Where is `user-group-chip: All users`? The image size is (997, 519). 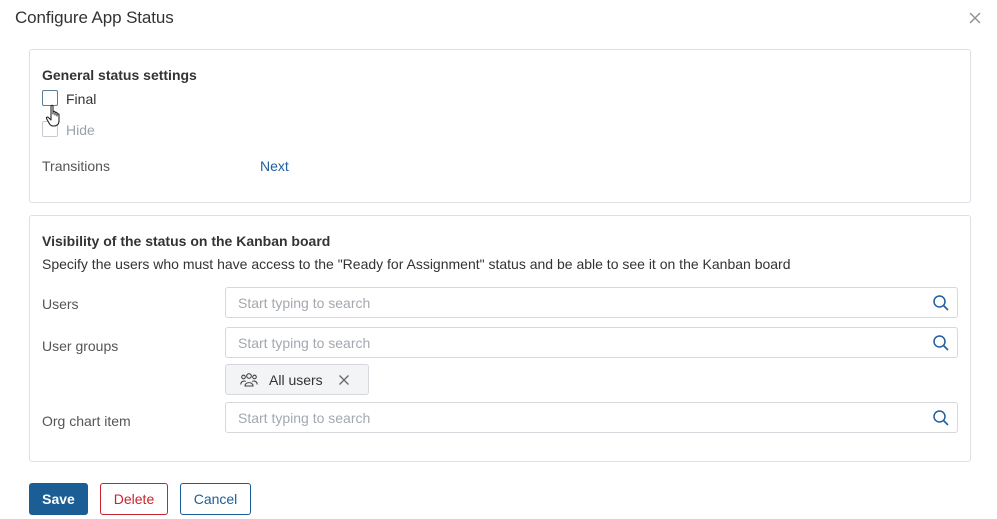
user-group-chip: All users is located at coordinates (297, 379).